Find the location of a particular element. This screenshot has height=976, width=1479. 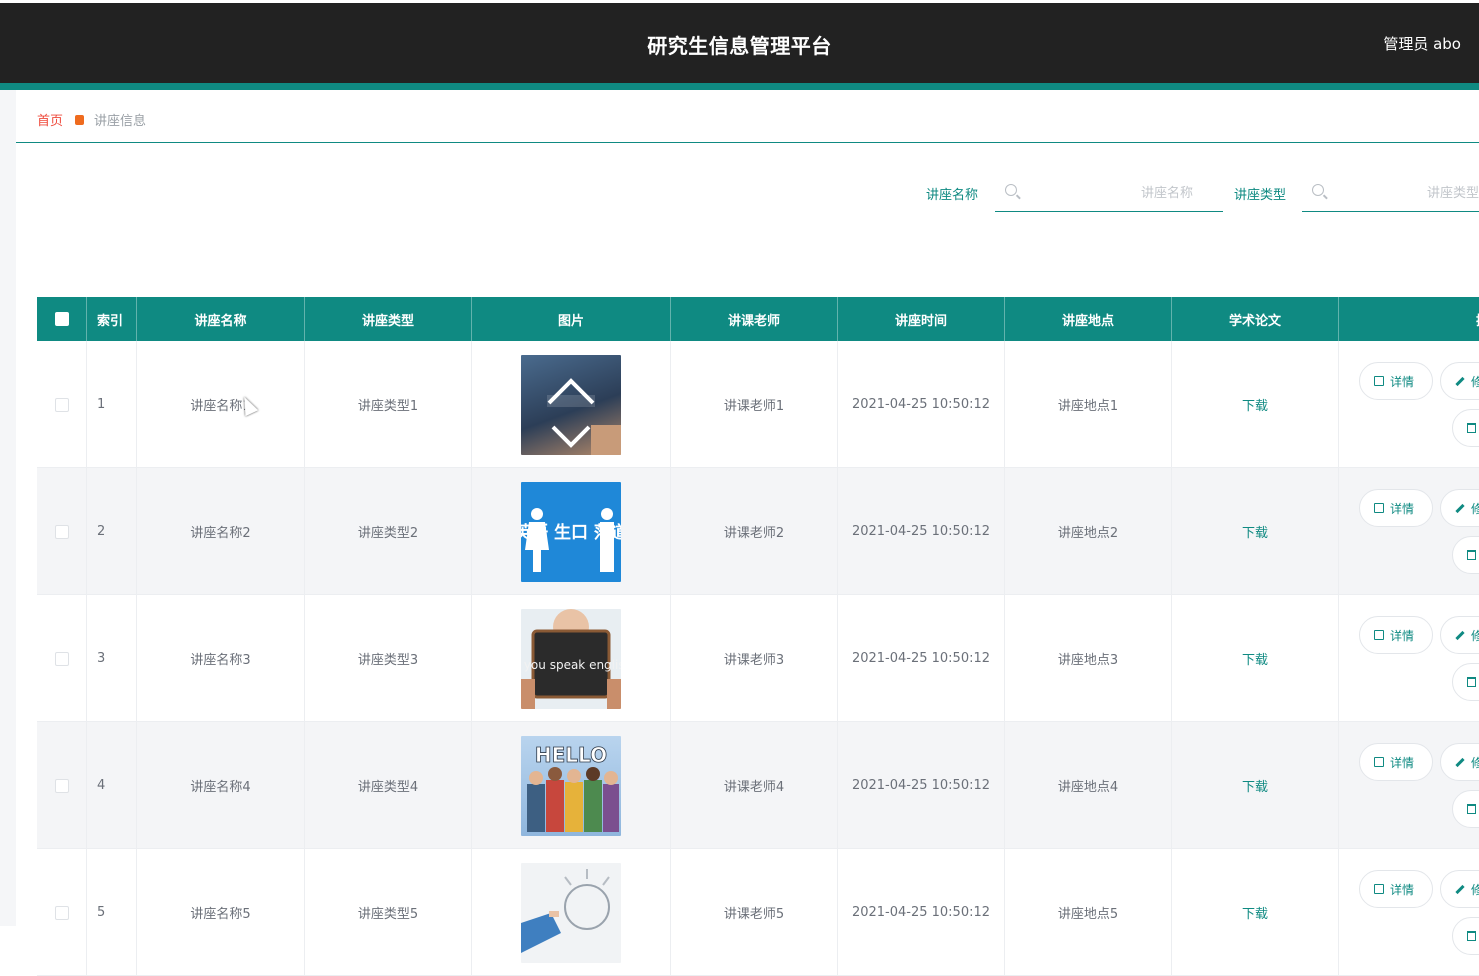

cell-image: HELLO is located at coordinates (571, 785).